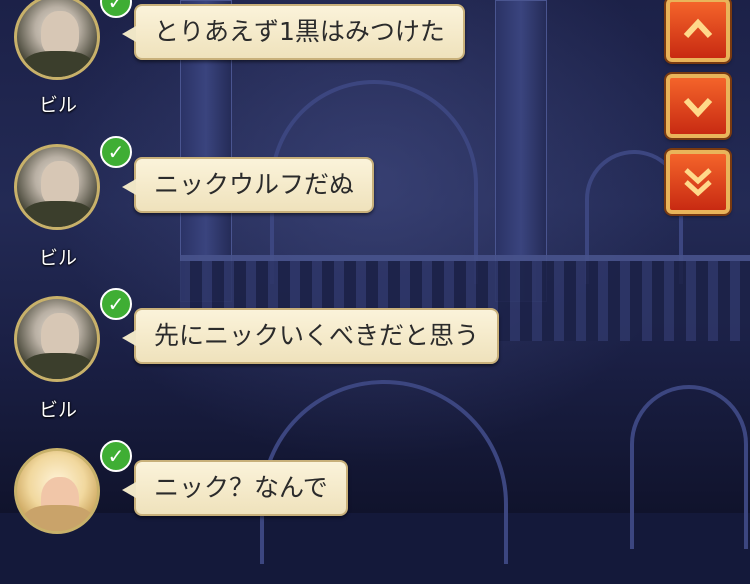  I want to click on chevron-down-icon, so click(698, 107).